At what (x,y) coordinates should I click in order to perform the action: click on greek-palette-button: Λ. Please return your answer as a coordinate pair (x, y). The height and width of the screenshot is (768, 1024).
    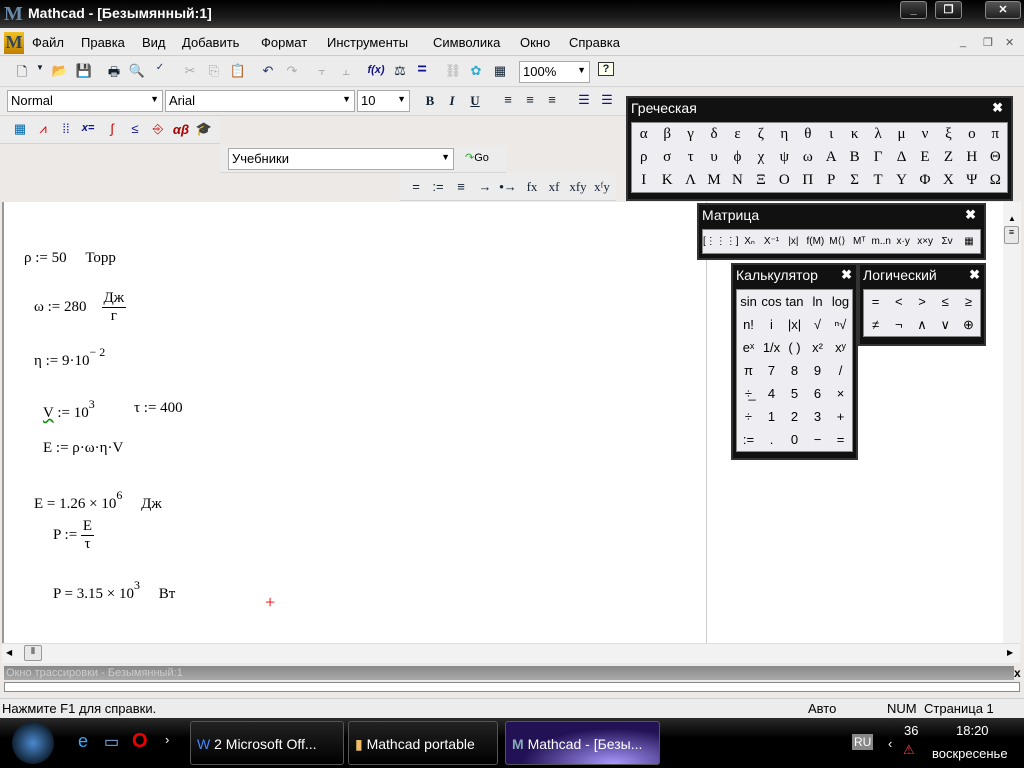
    Looking at the image, I should click on (690, 180).